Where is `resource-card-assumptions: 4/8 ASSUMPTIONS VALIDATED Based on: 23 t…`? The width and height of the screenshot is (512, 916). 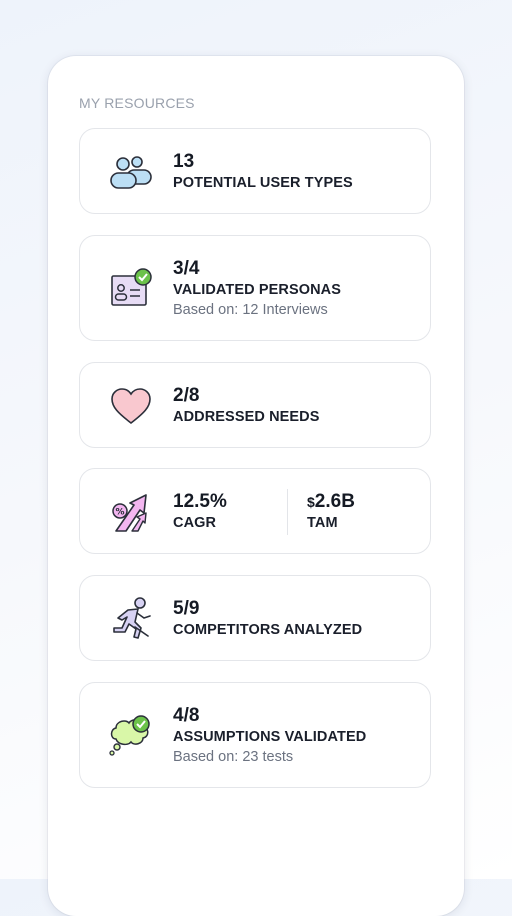 resource-card-assumptions: 4/8 ASSUMPTIONS VALIDATED Based on: 23 t… is located at coordinates (255, 735).